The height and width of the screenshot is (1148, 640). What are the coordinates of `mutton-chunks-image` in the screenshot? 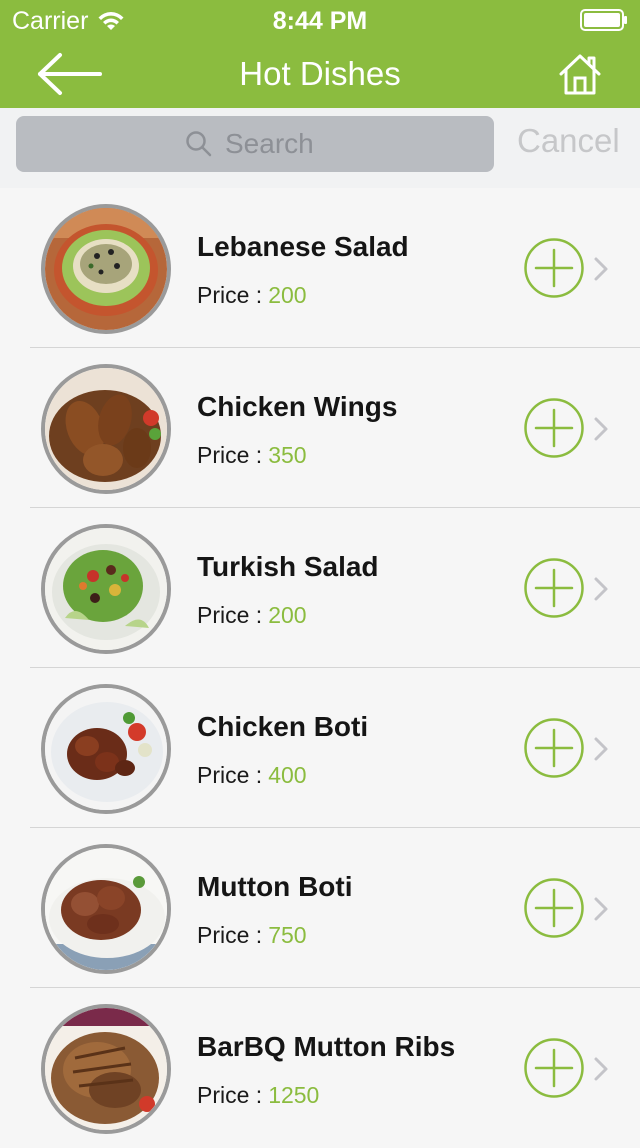 It's located at (106, 909).